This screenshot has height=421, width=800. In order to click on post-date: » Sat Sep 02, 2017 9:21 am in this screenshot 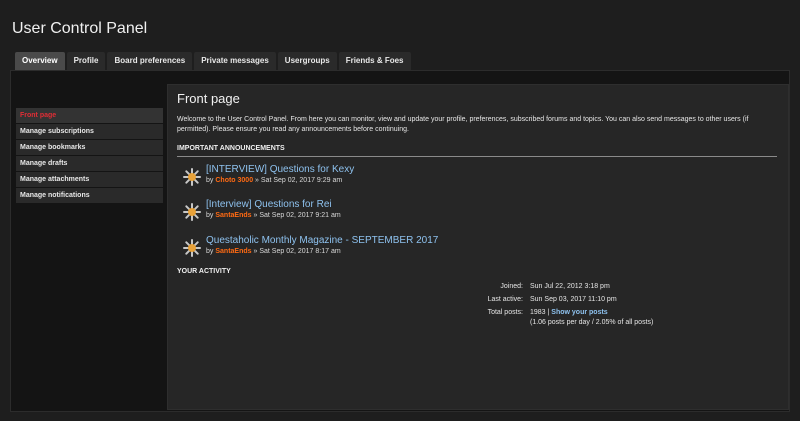, I will do `click(297, 215)`.